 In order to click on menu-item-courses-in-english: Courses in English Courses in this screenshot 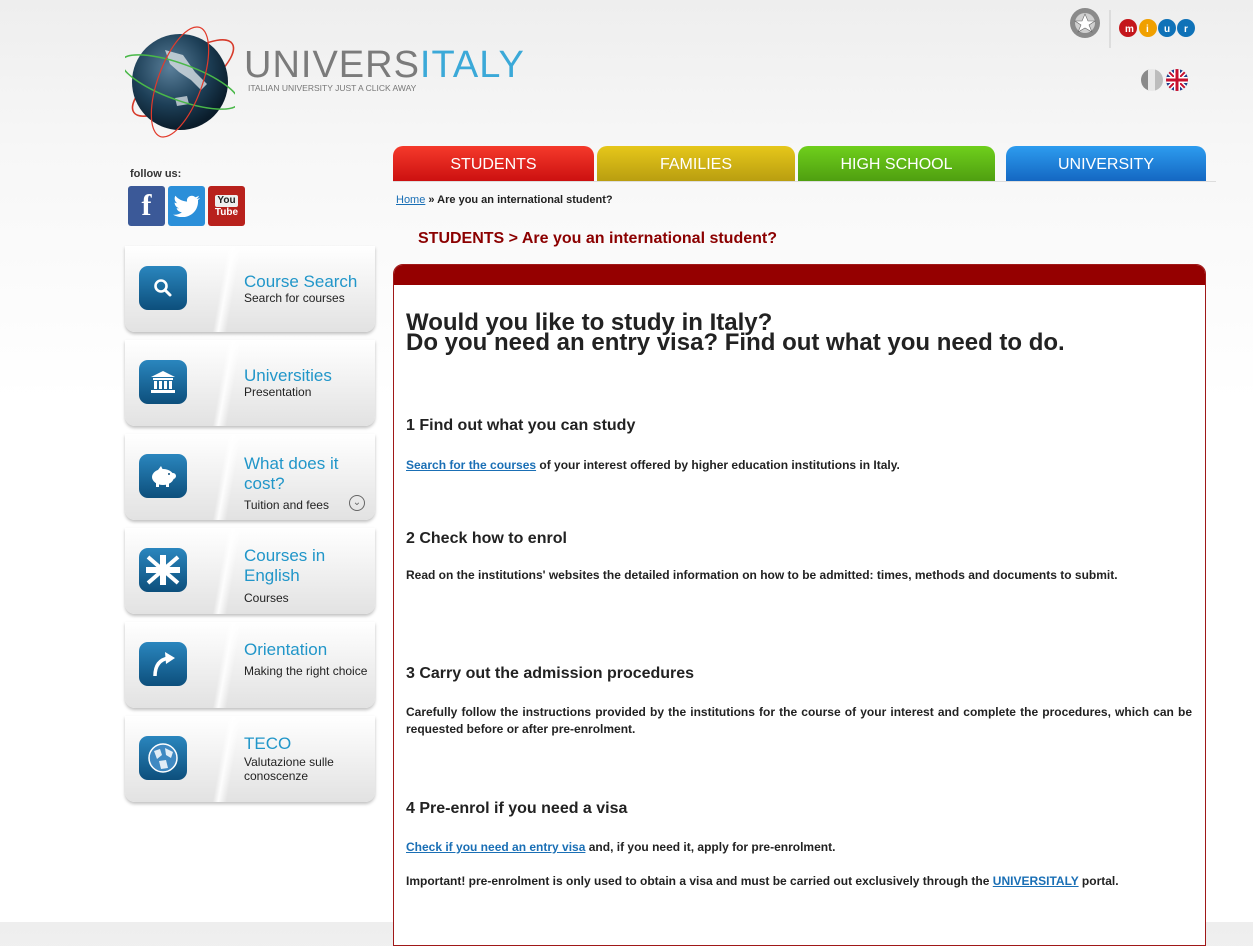, I will do `click(250, 571)`.